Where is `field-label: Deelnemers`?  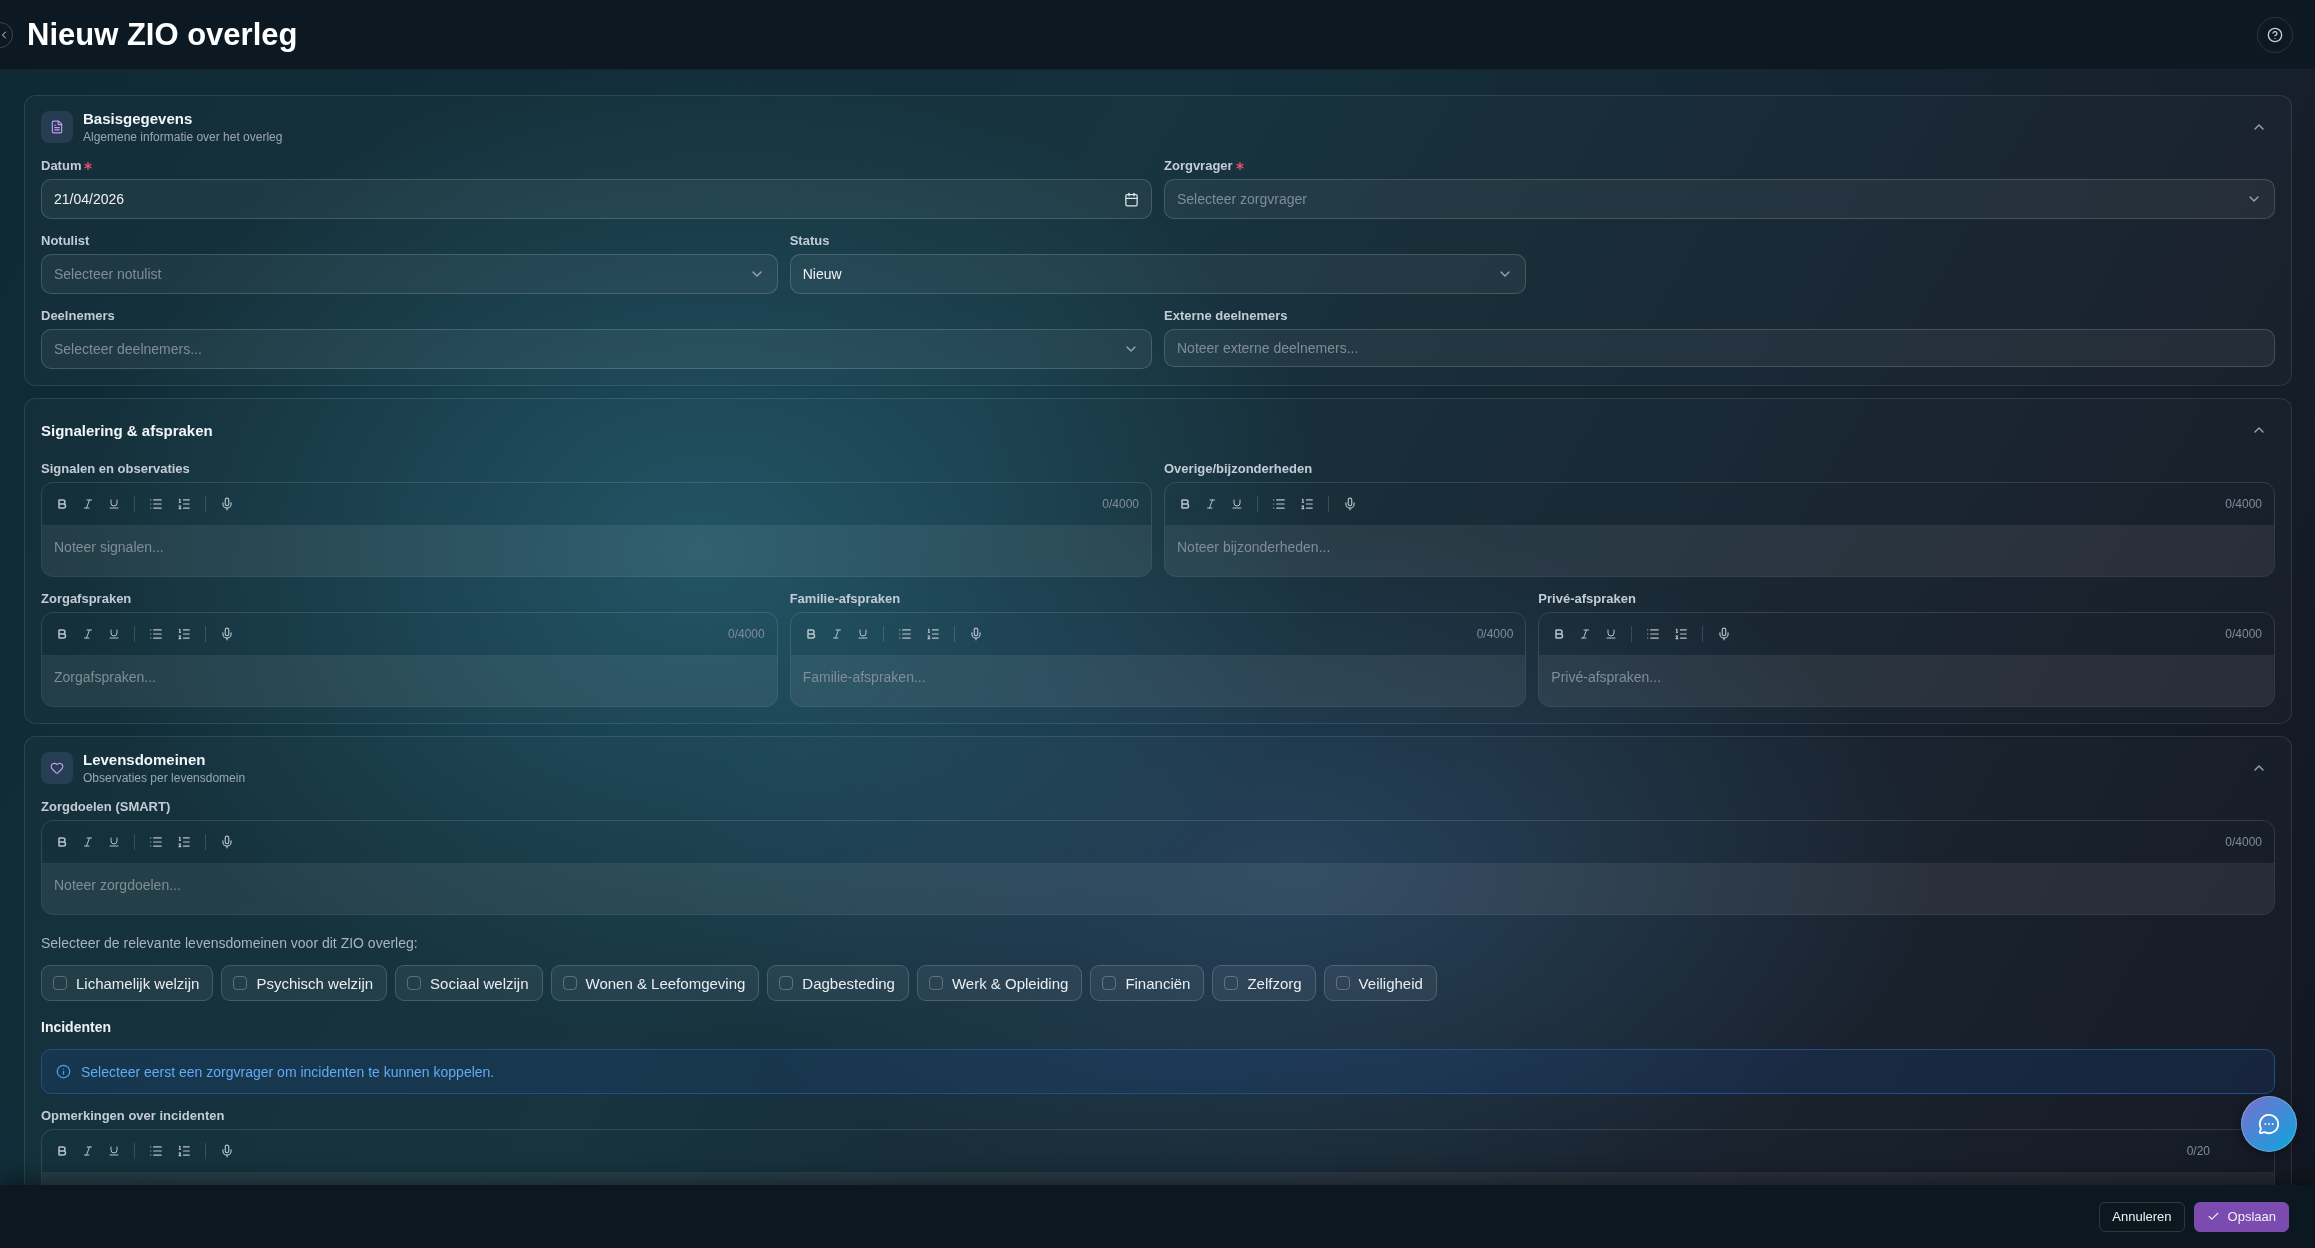 field-label: Deelnemers is located at coordinates (78, 315).